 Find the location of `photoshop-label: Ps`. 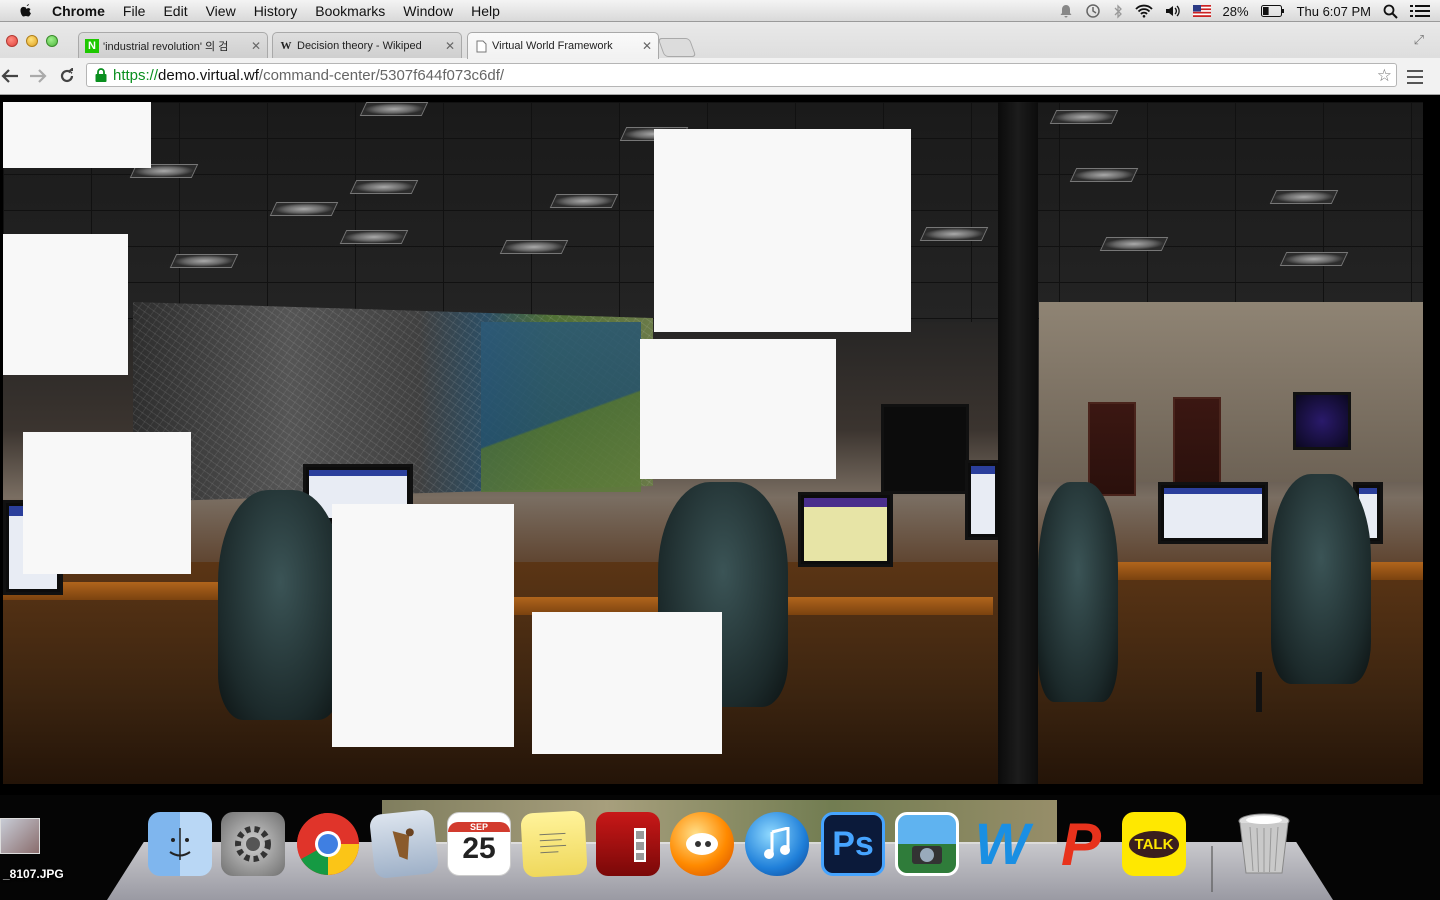

photoshop-label: Ps is located at coordinates (853, 843).